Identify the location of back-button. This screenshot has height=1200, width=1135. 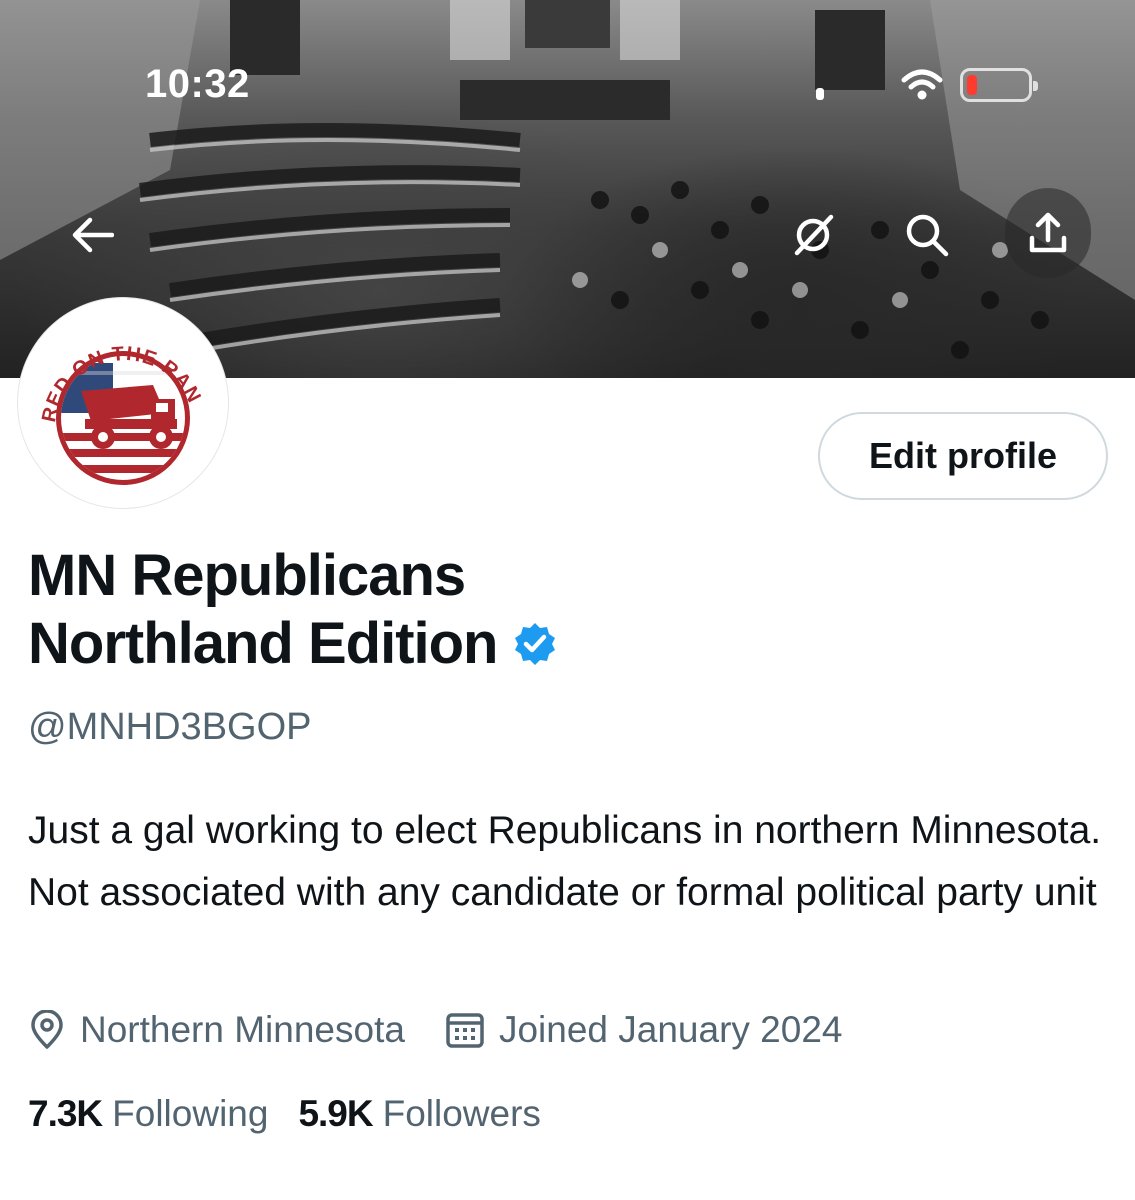
(93, 235).